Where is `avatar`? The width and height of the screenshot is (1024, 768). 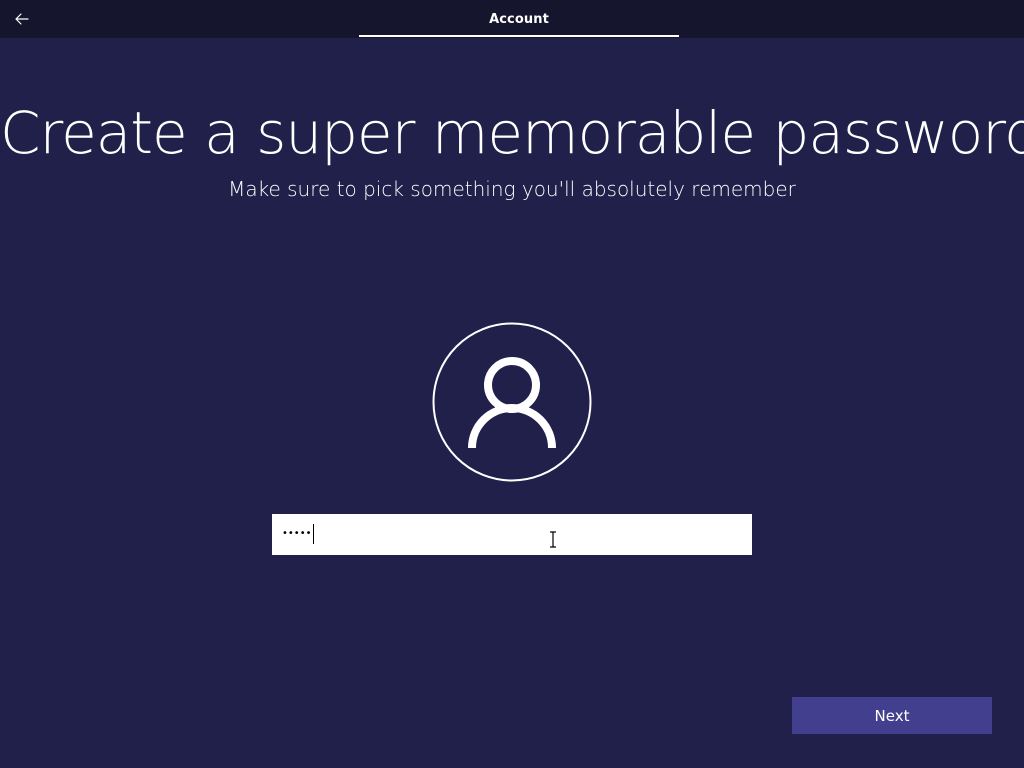 avatar is located at coordinates (512, 402).